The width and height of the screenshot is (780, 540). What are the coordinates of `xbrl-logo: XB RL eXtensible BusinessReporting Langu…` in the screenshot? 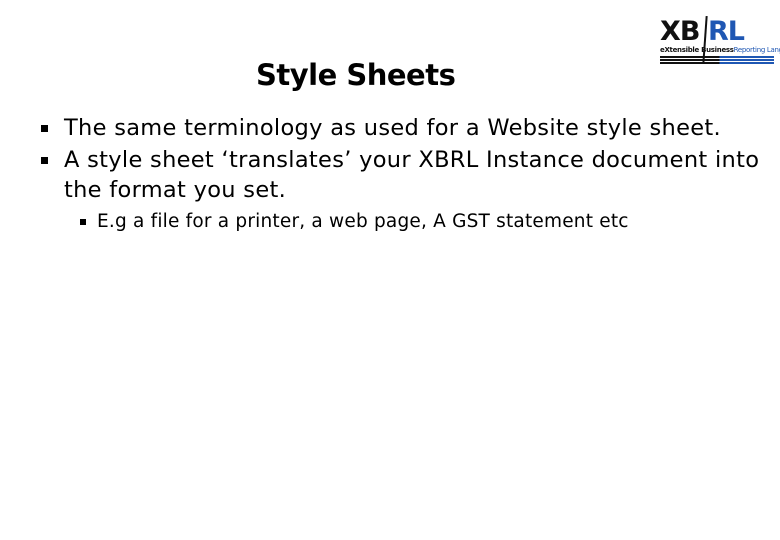 It's located at (720, 41).